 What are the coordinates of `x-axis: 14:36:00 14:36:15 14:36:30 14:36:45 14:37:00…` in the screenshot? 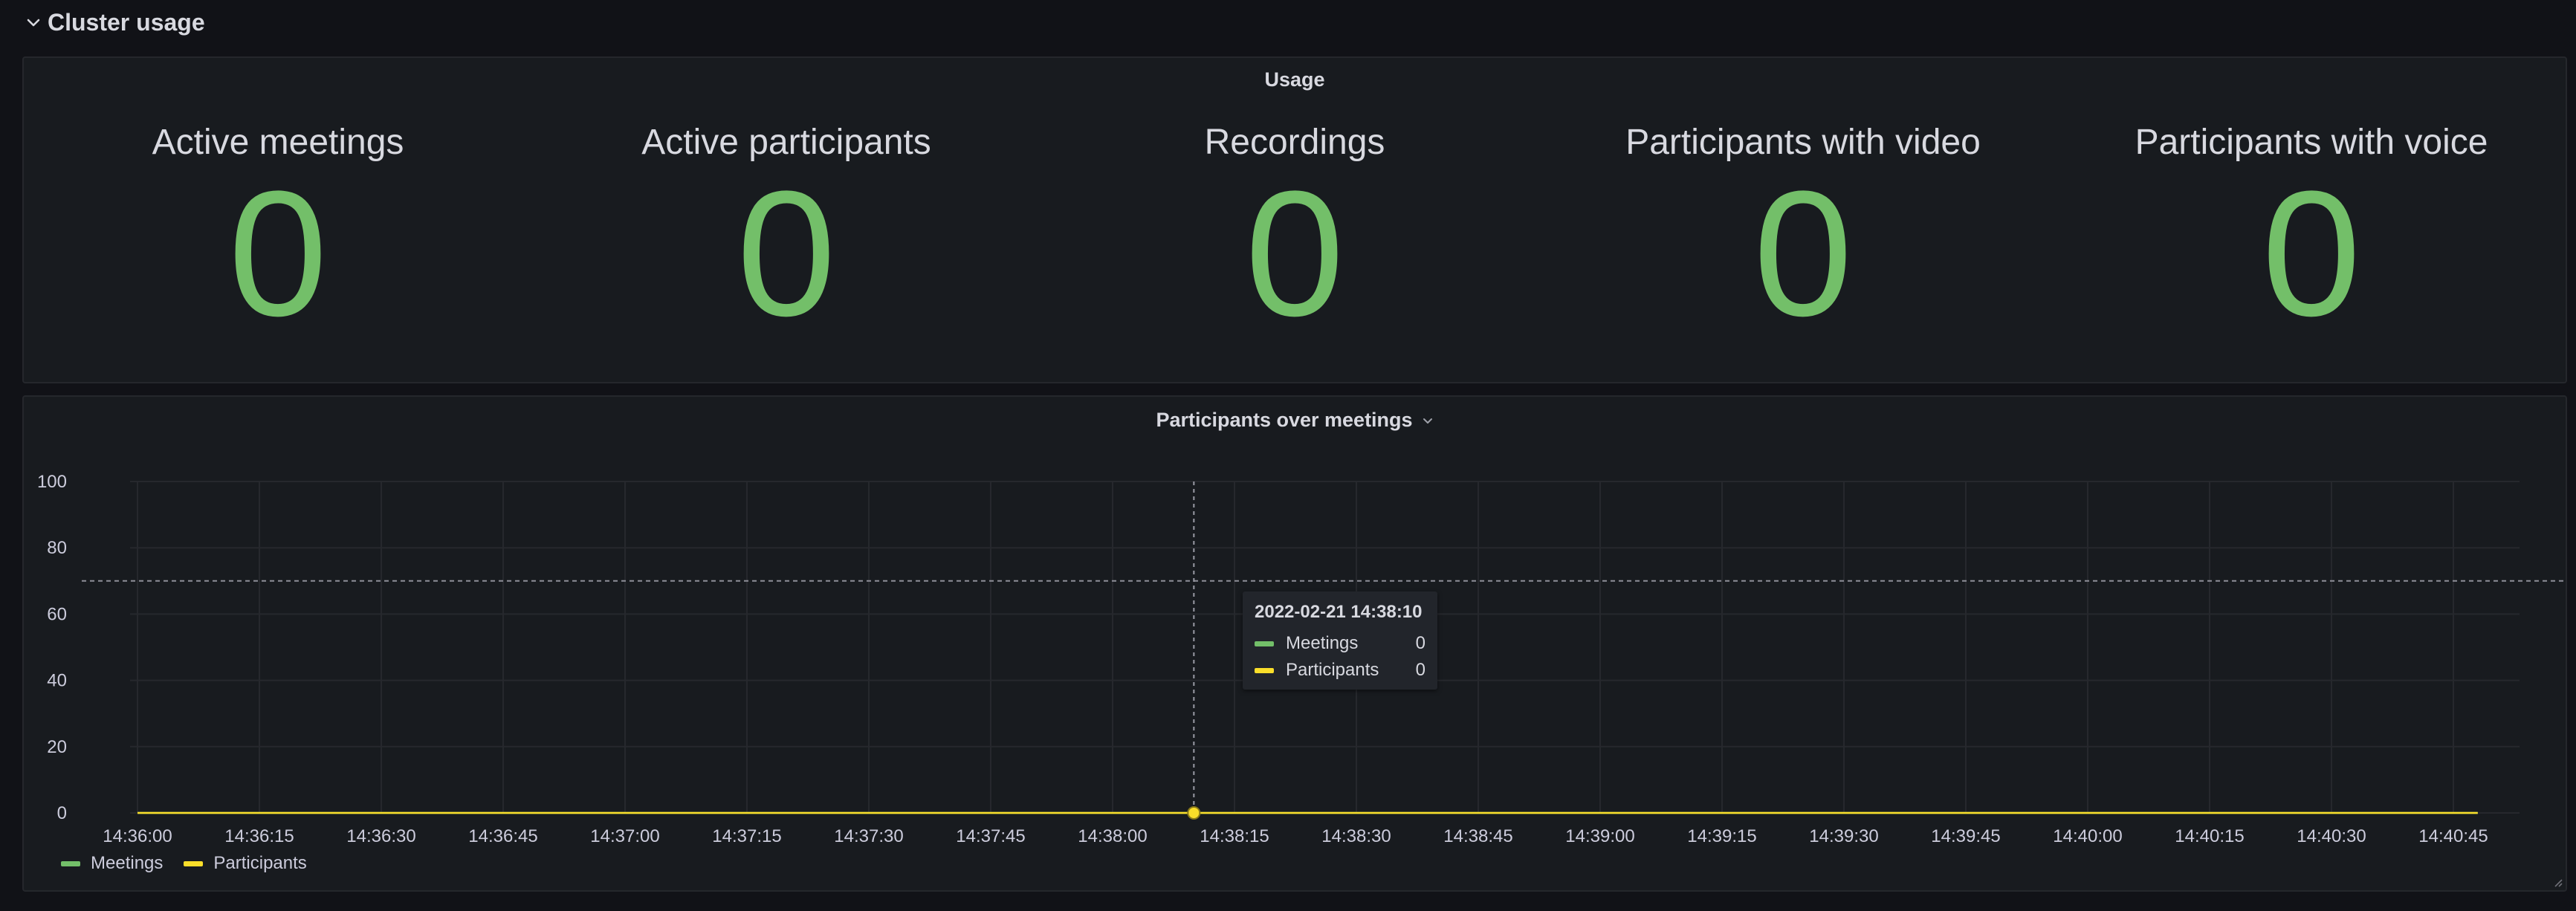 It's located at (1295, 836).